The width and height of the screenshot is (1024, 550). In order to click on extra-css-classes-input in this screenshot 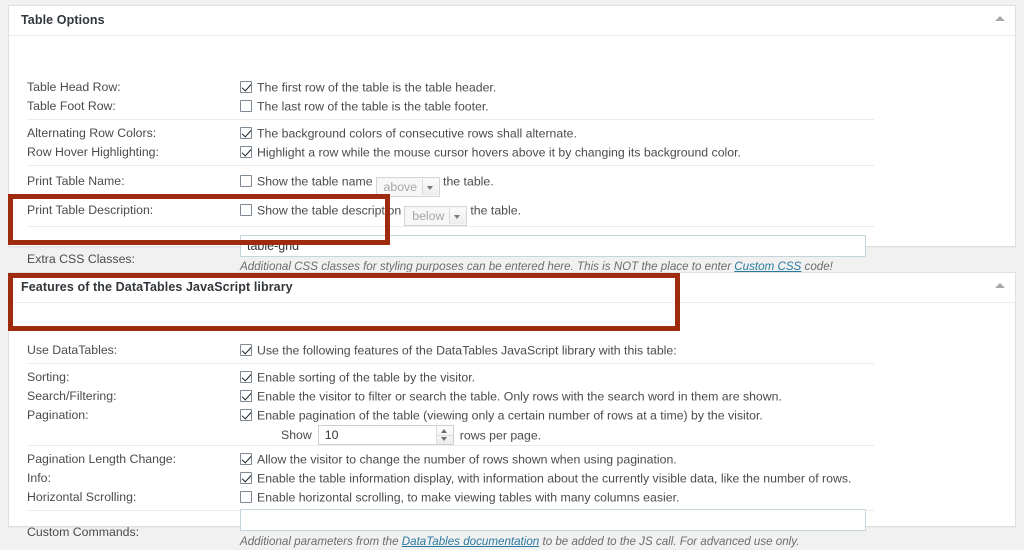, I will do `click(553, 246)`.